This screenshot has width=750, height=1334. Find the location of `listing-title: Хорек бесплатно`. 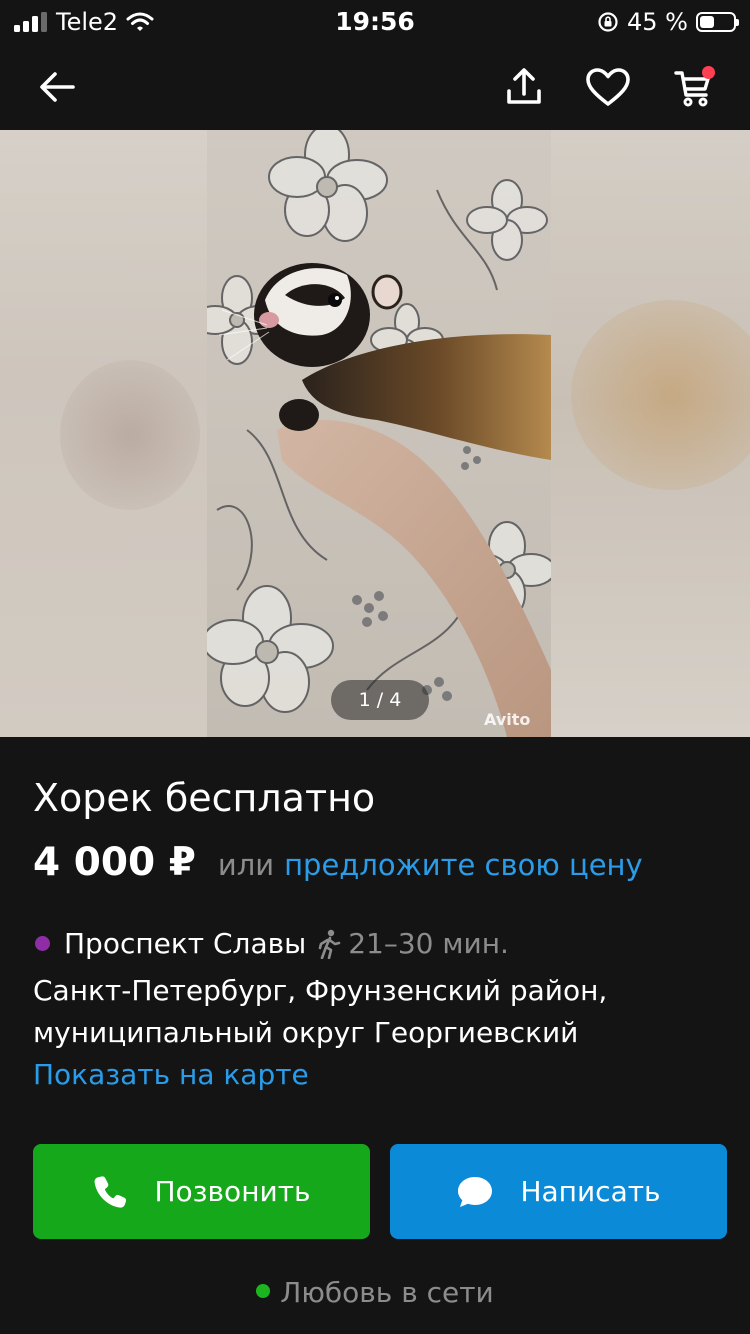

listing-title: Хорек бесплатно is located at coordinates (204, 798).